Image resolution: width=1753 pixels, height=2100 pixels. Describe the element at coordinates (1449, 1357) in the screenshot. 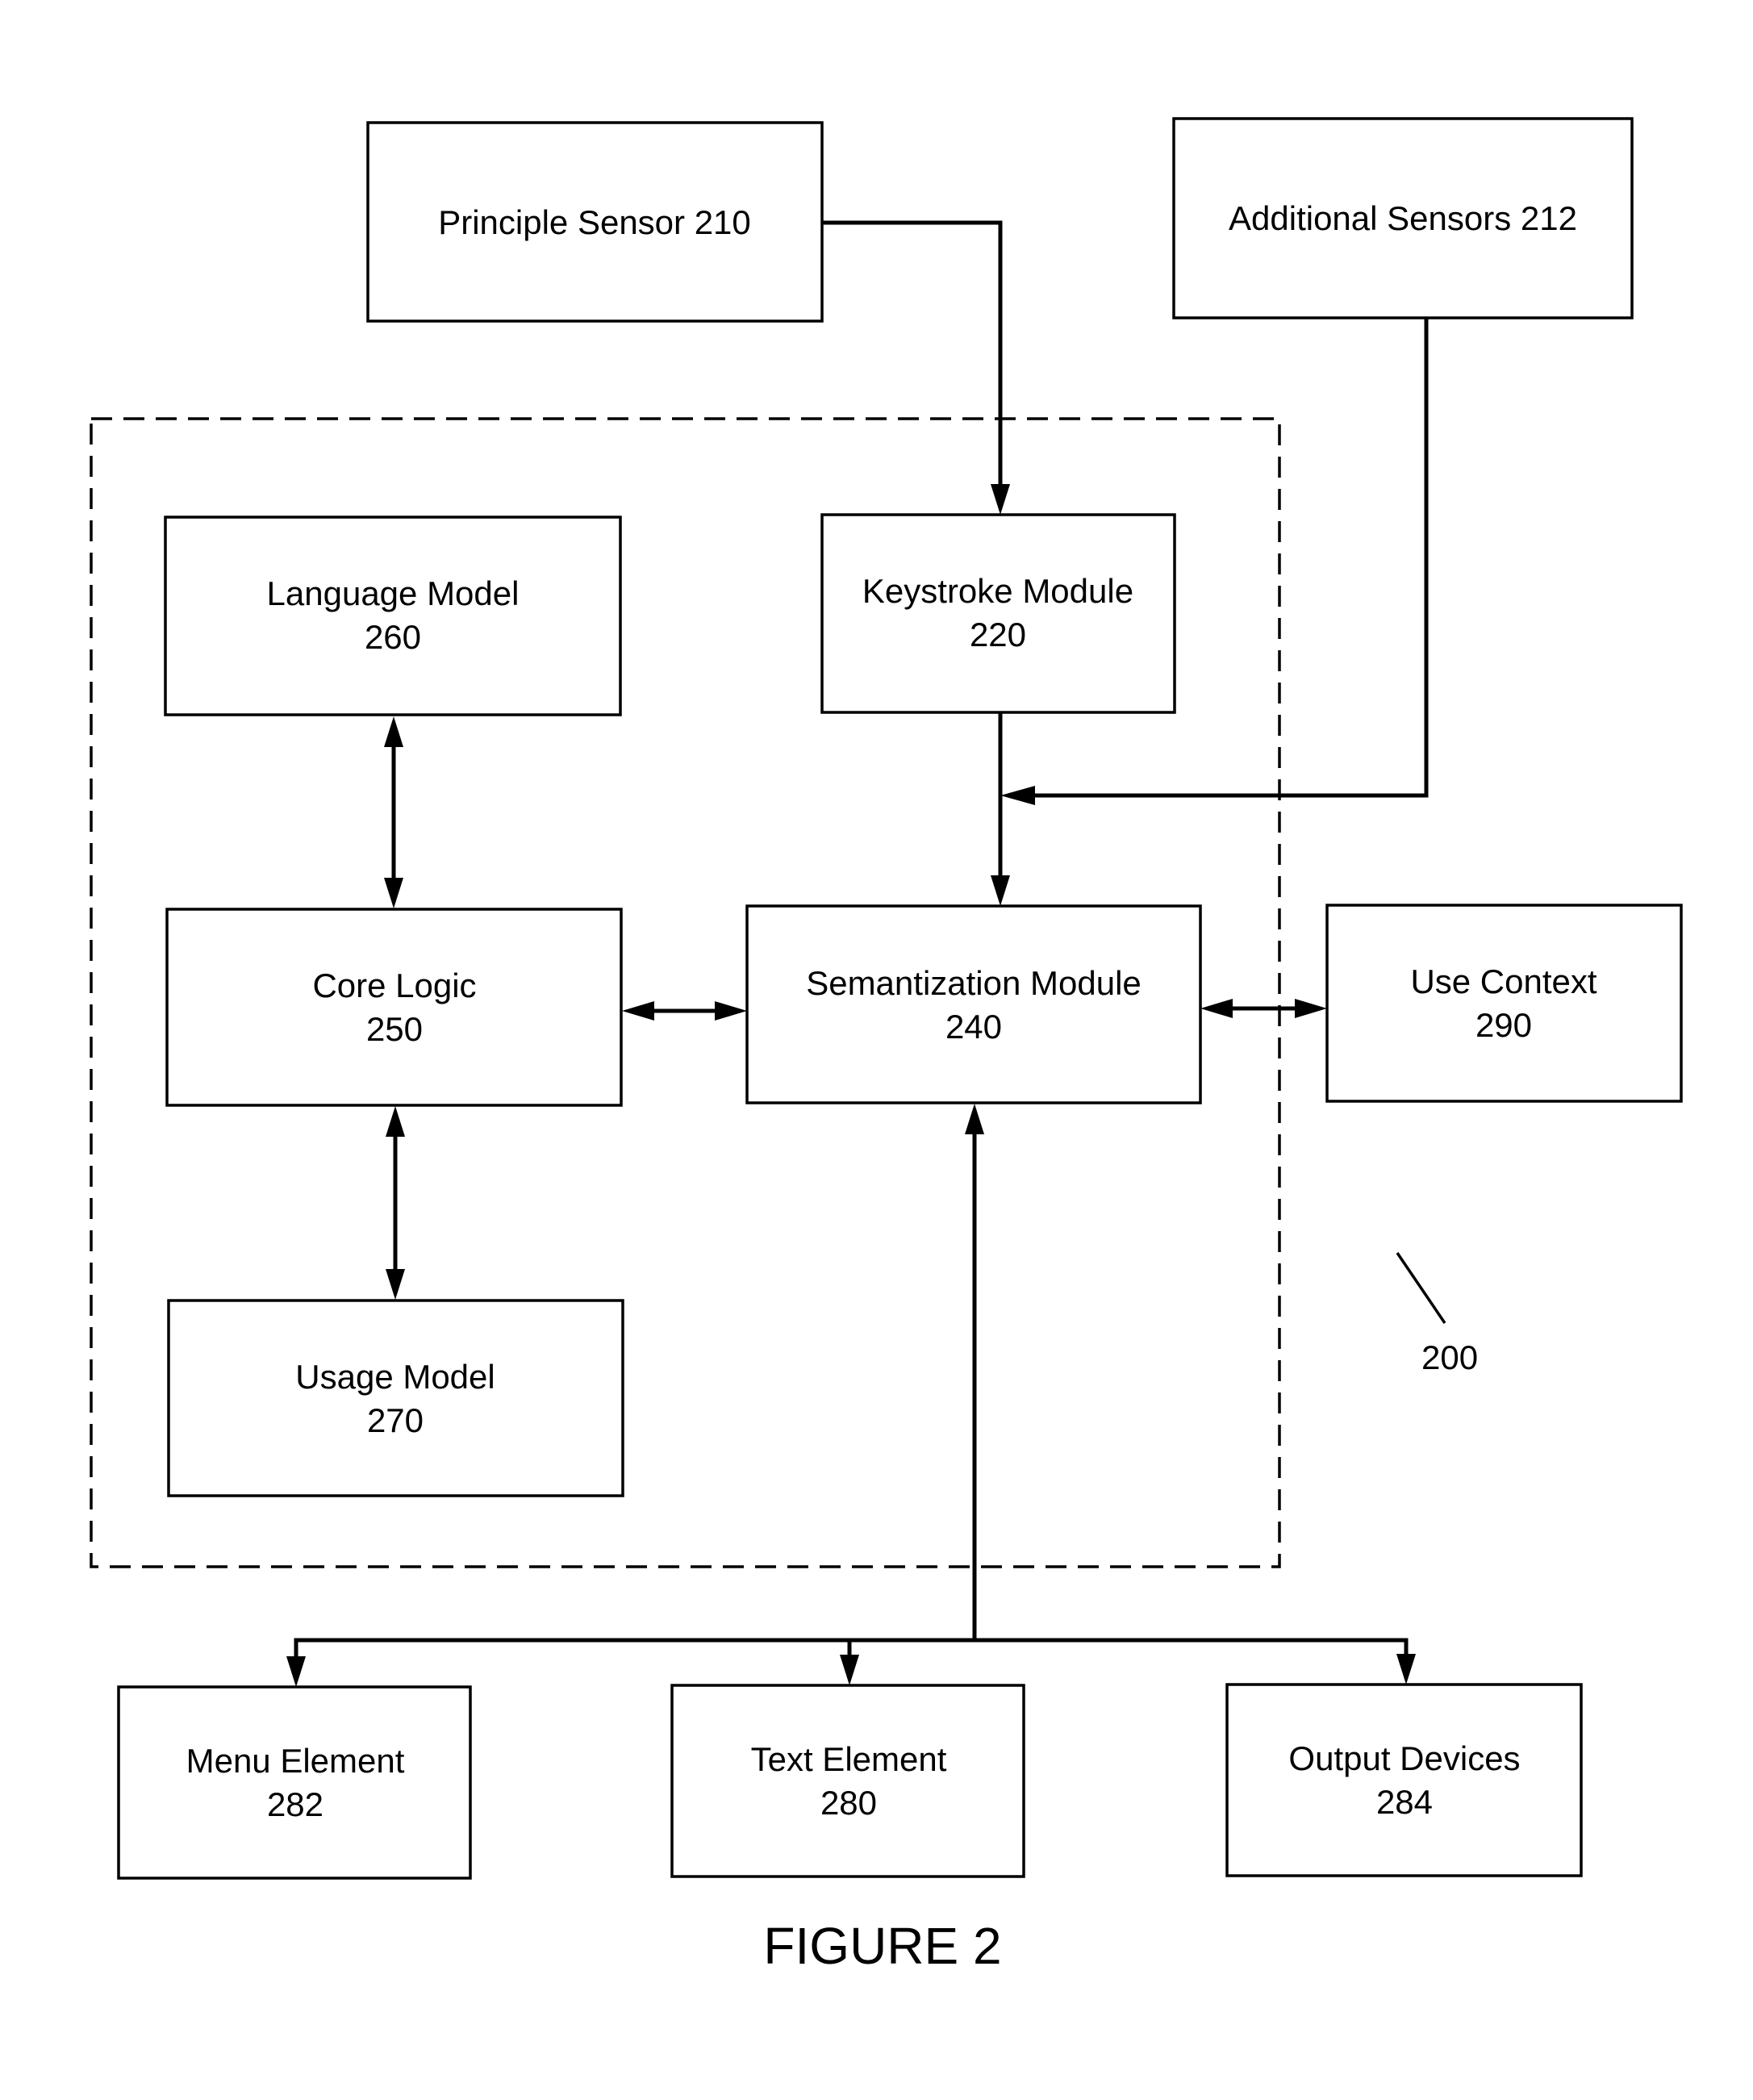

I see `reference-numeral: 200` at that location.